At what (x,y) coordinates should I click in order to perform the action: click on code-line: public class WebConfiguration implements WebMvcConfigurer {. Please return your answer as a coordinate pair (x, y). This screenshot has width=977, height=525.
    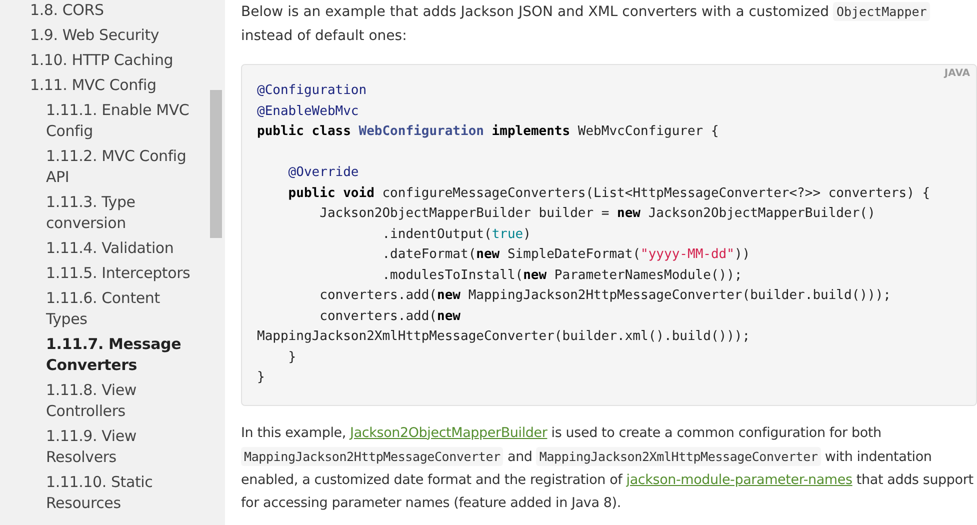
    Looking at the image, I should click on (488, 132).